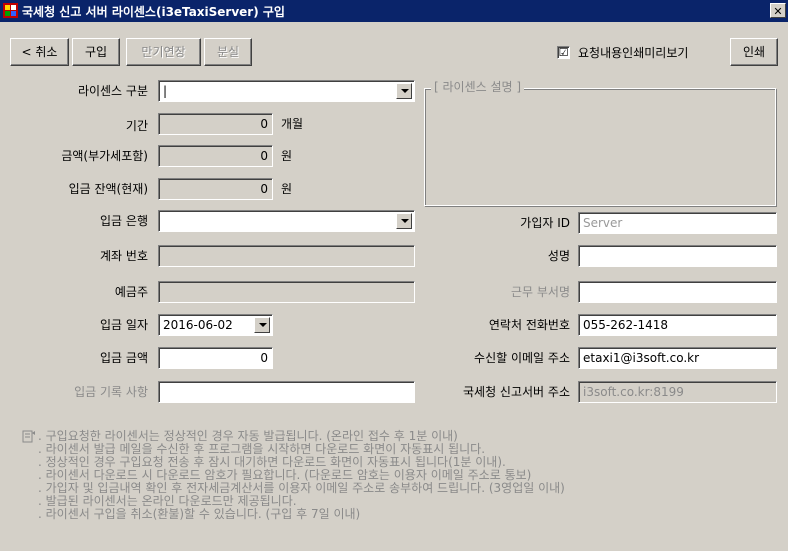 The width and height of the screenshot is (788, 551). What do you see at coordinates (286, 392) in the screenshot?
I see `deposit-note-input` at bounding box center [286, 392].